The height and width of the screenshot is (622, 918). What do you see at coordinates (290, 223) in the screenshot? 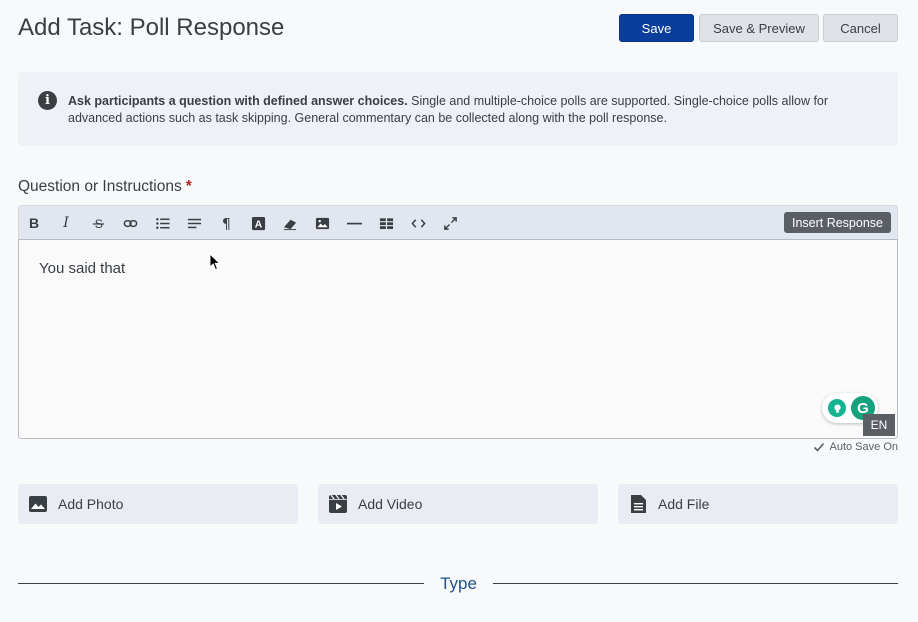
I see `eraser-icon` at bounding box center [290, 223].